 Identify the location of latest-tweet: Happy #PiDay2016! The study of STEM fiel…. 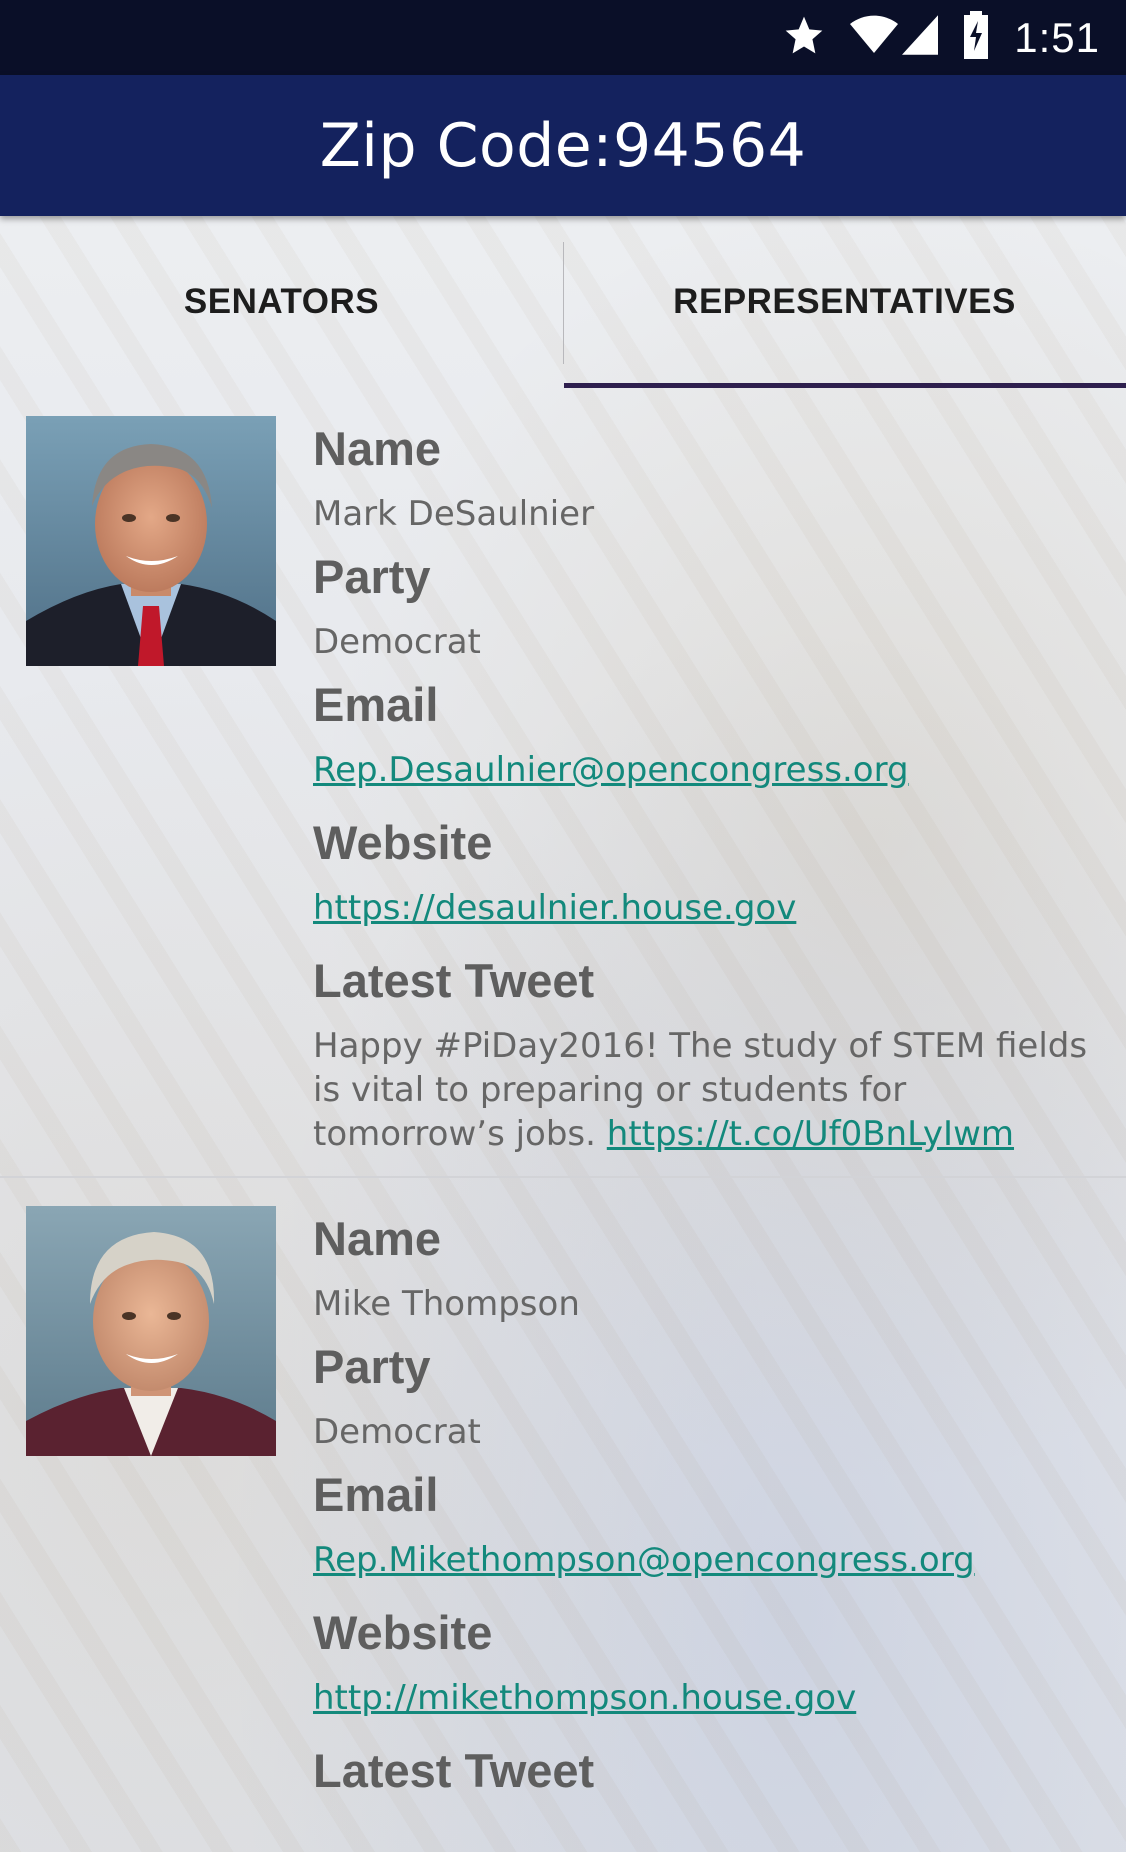
(709, 1090).